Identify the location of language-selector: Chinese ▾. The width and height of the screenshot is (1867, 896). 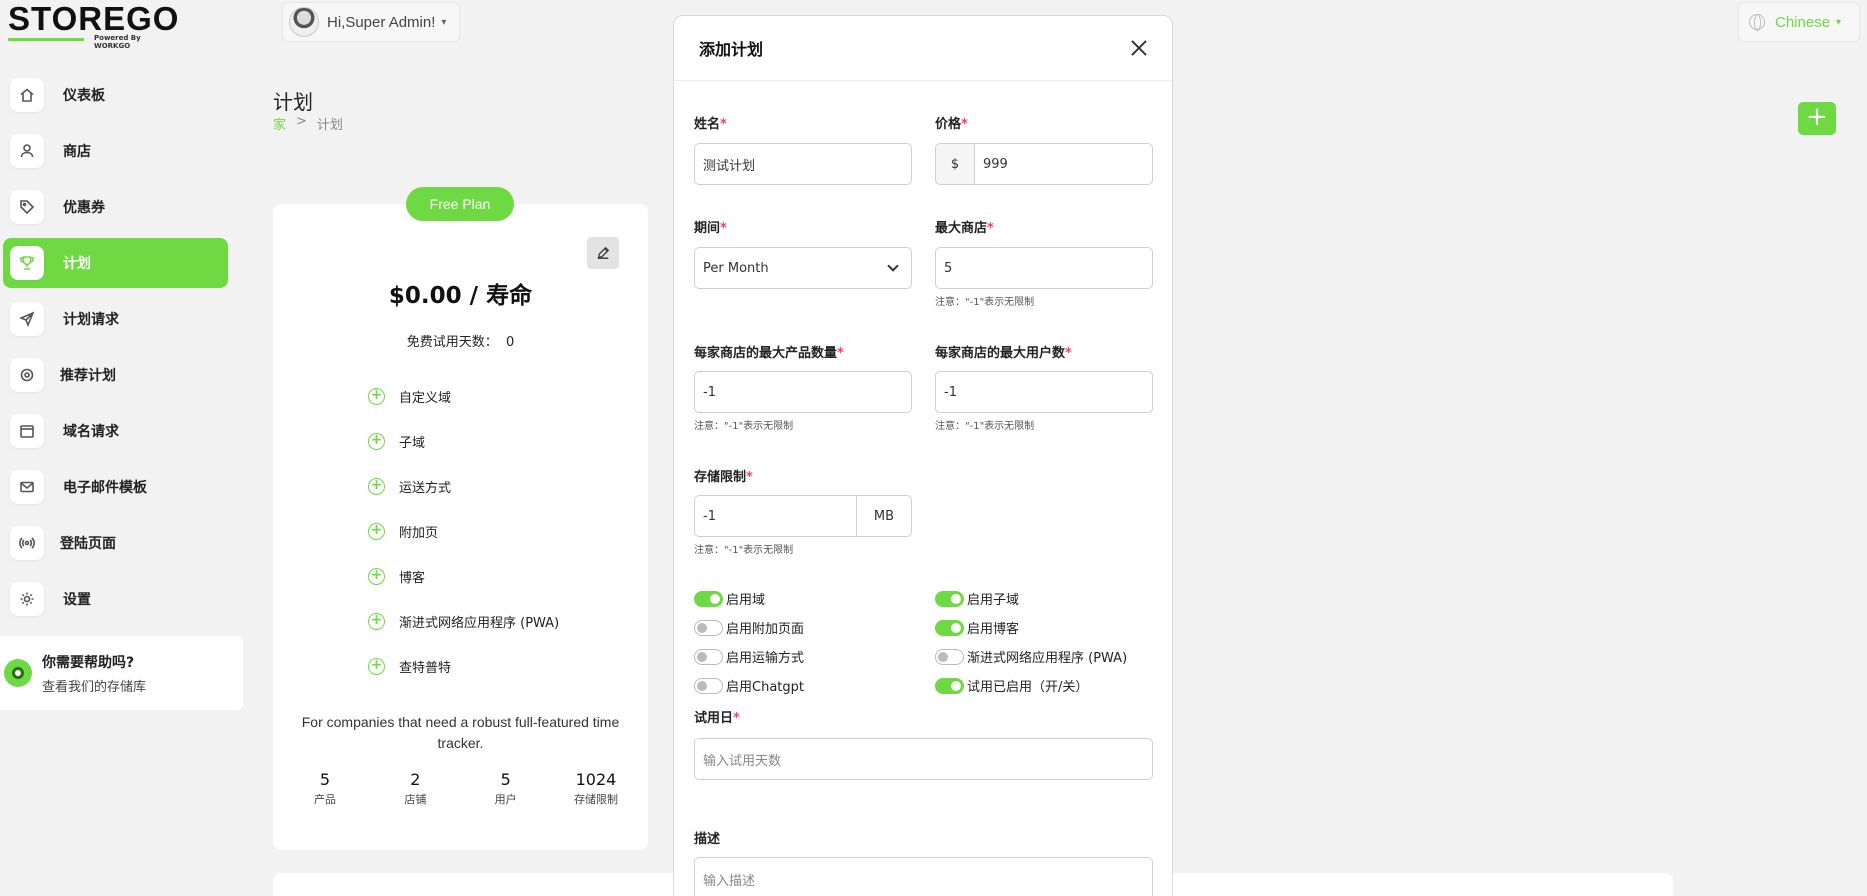
(1799, 22).